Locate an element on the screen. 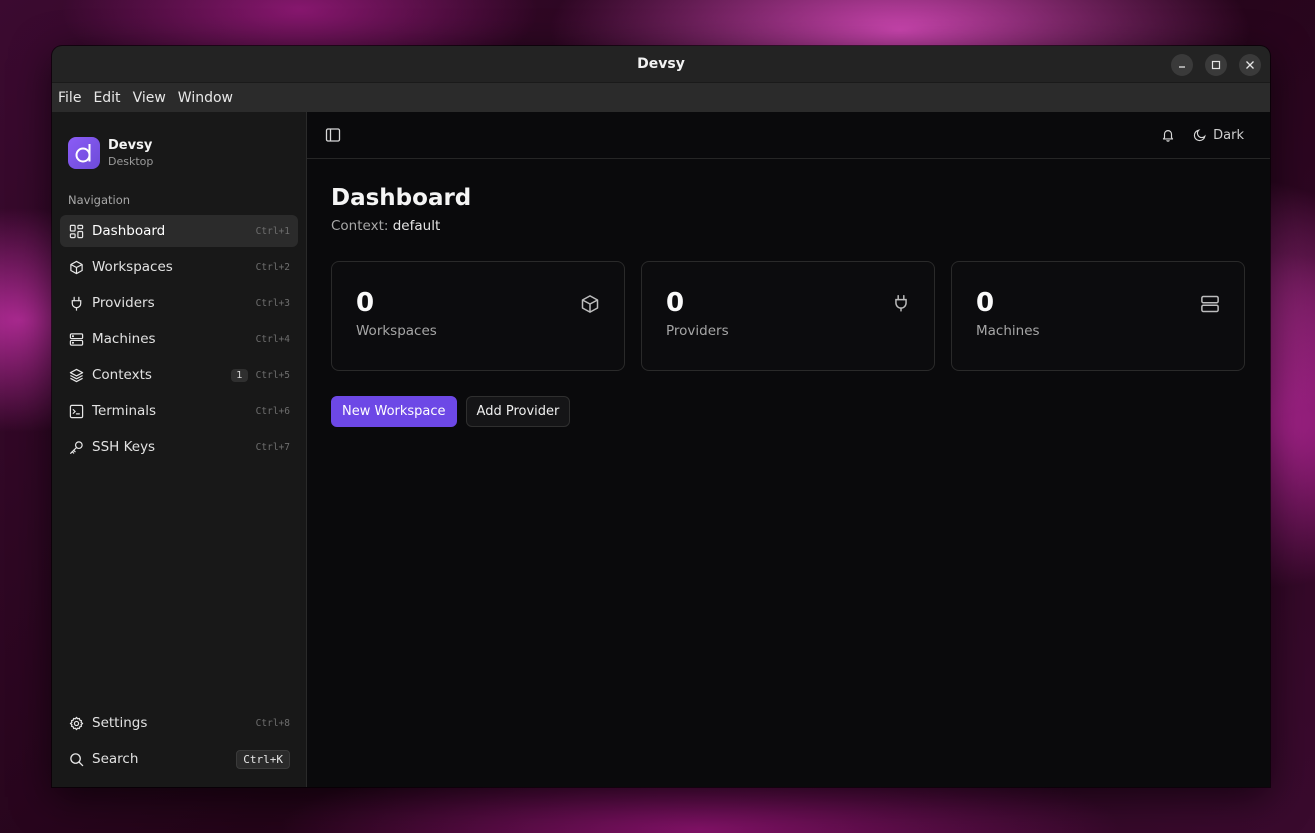 This screenshot has width=1315, height=833. shortcut-hint: Ctrl+2 is located at coordinates (272, 267).